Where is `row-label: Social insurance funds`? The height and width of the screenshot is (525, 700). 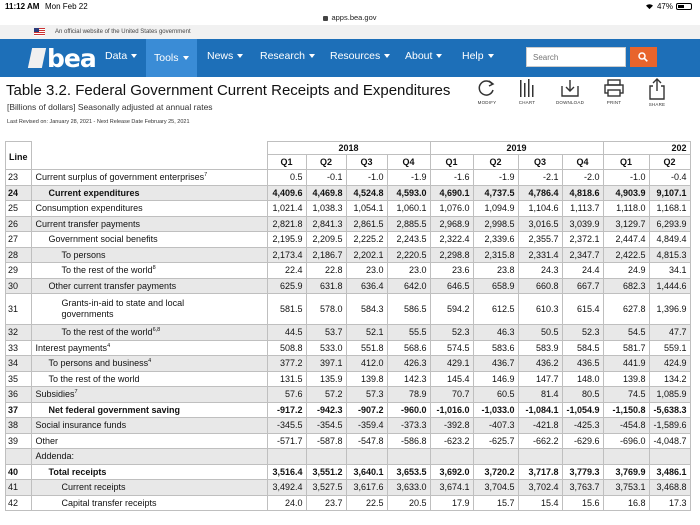 row-label: Social insurance funds is located at coordinates (149, 425).